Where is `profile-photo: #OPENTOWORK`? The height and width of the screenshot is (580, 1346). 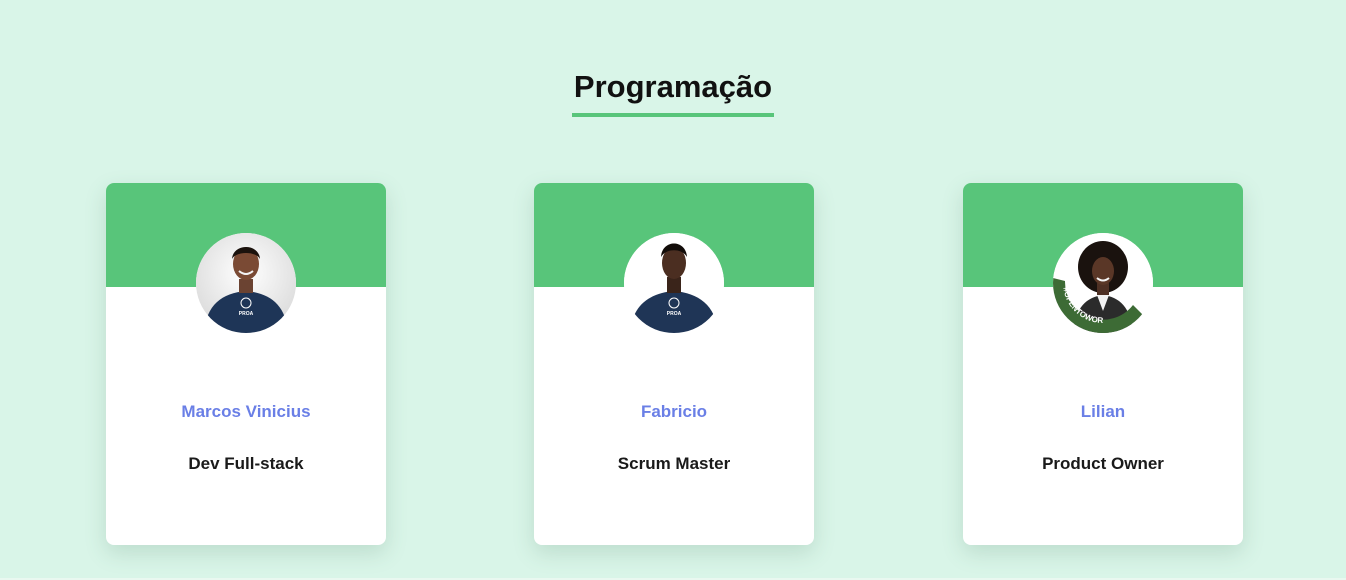 profile-photo: #OPENTOWORK is located at coordinates (1103, 283).